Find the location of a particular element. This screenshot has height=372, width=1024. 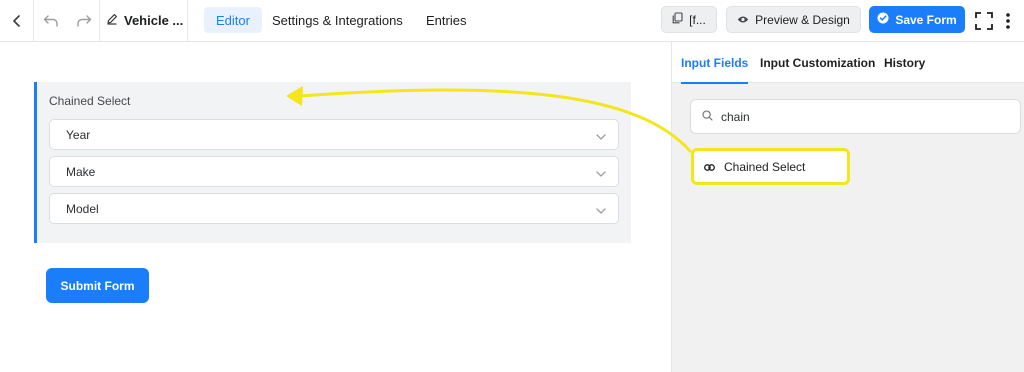

tab-entries: Entries is located at coordinates (446, 20).